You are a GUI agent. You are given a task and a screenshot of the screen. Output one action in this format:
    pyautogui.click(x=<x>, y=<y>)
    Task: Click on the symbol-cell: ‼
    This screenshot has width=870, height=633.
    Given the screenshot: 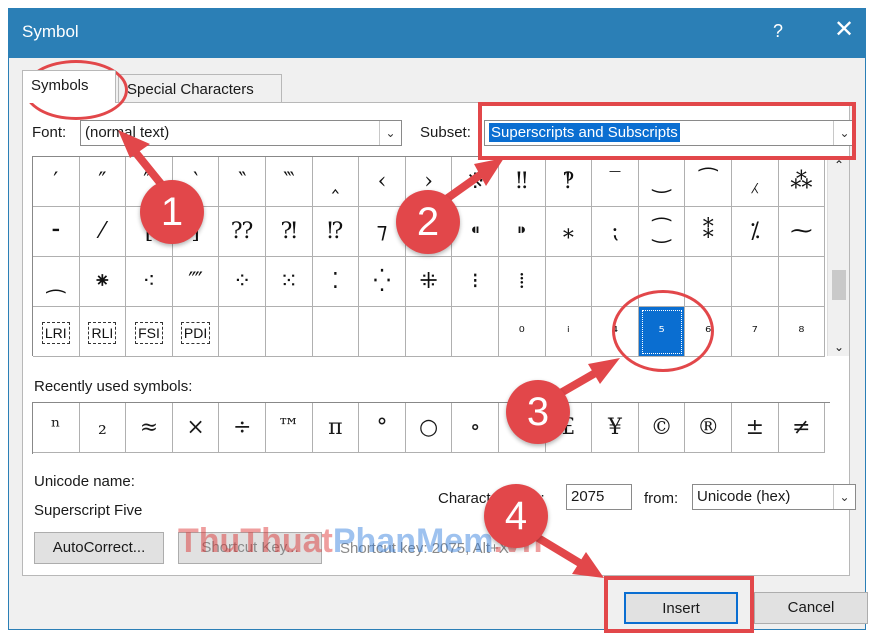 What is the action you would take?
    pyautogui.click(x=522, y=182)
    